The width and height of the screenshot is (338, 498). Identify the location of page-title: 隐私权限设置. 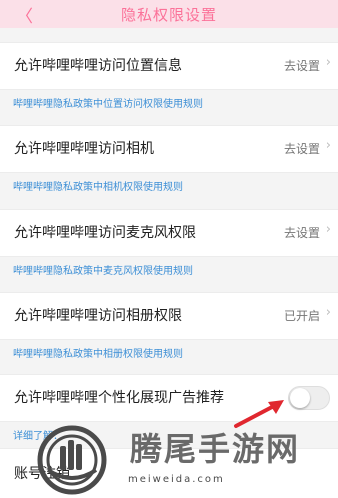
(168, 15).